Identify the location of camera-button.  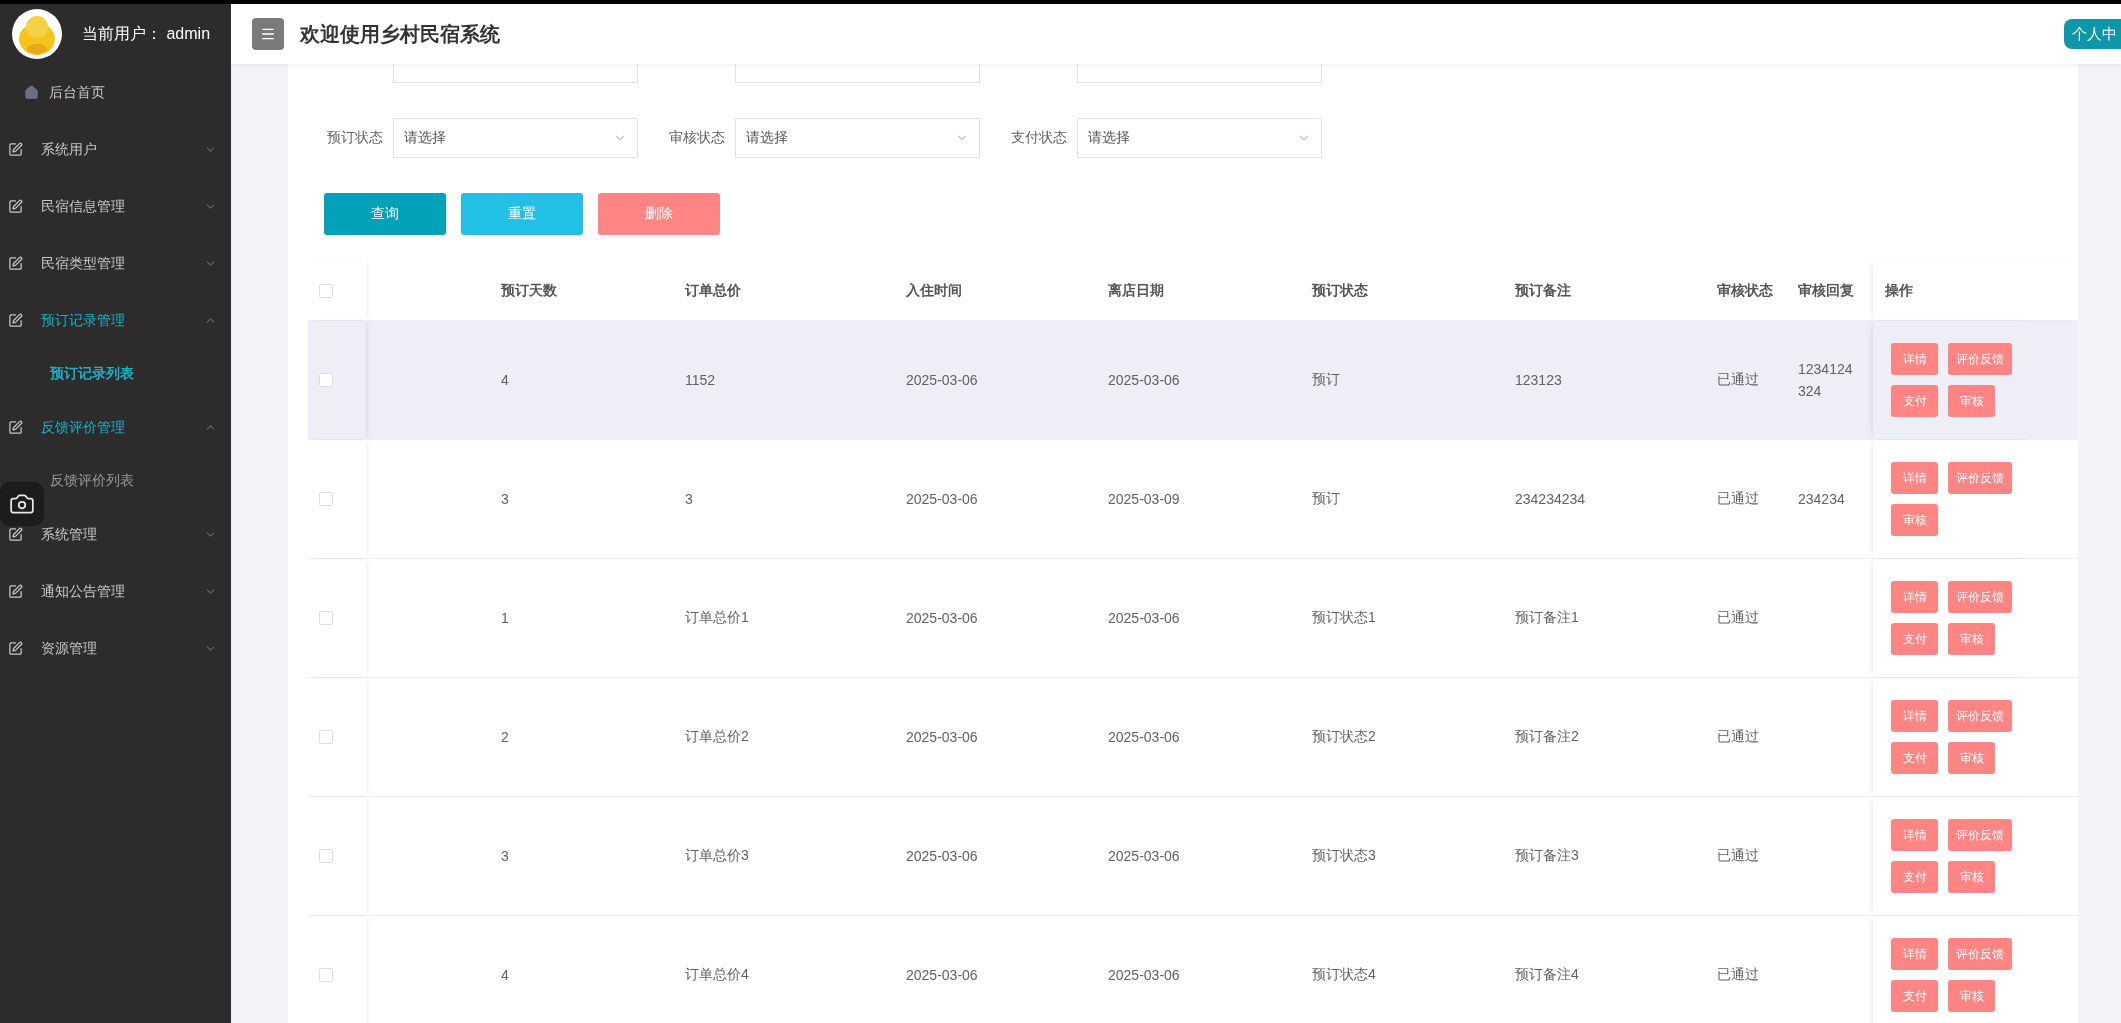
(22, 504).